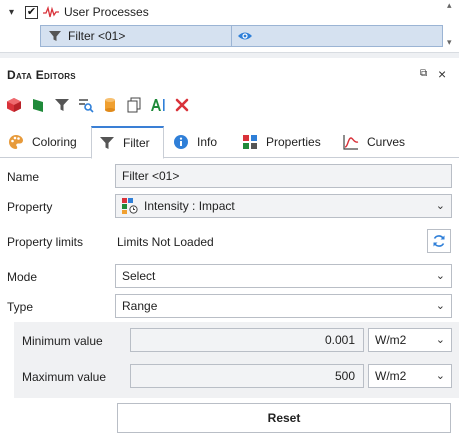 This screenshot has height=442, width=459. Describe the element at coordinates (229, 105) in the screenshot. I see `editor-toolbar` at that location.